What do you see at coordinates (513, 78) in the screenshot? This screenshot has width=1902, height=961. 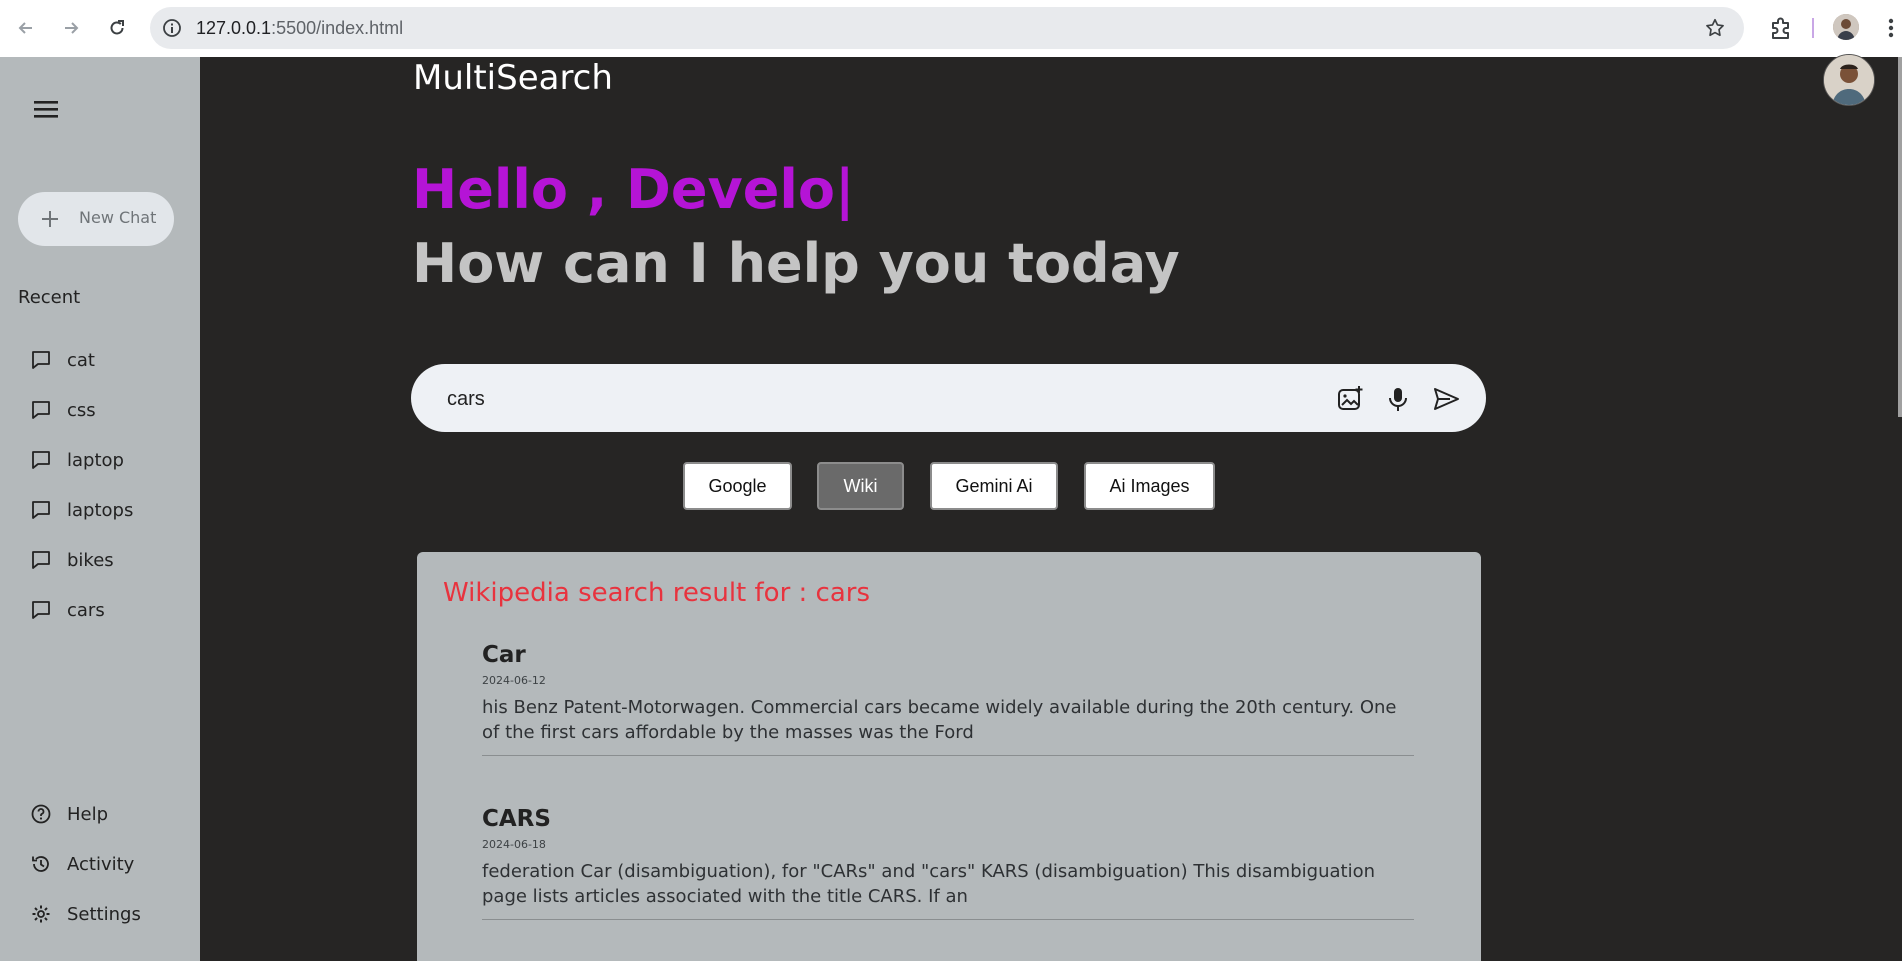 I see `app-title: MultiSearch` at bounding box center [513, 78].